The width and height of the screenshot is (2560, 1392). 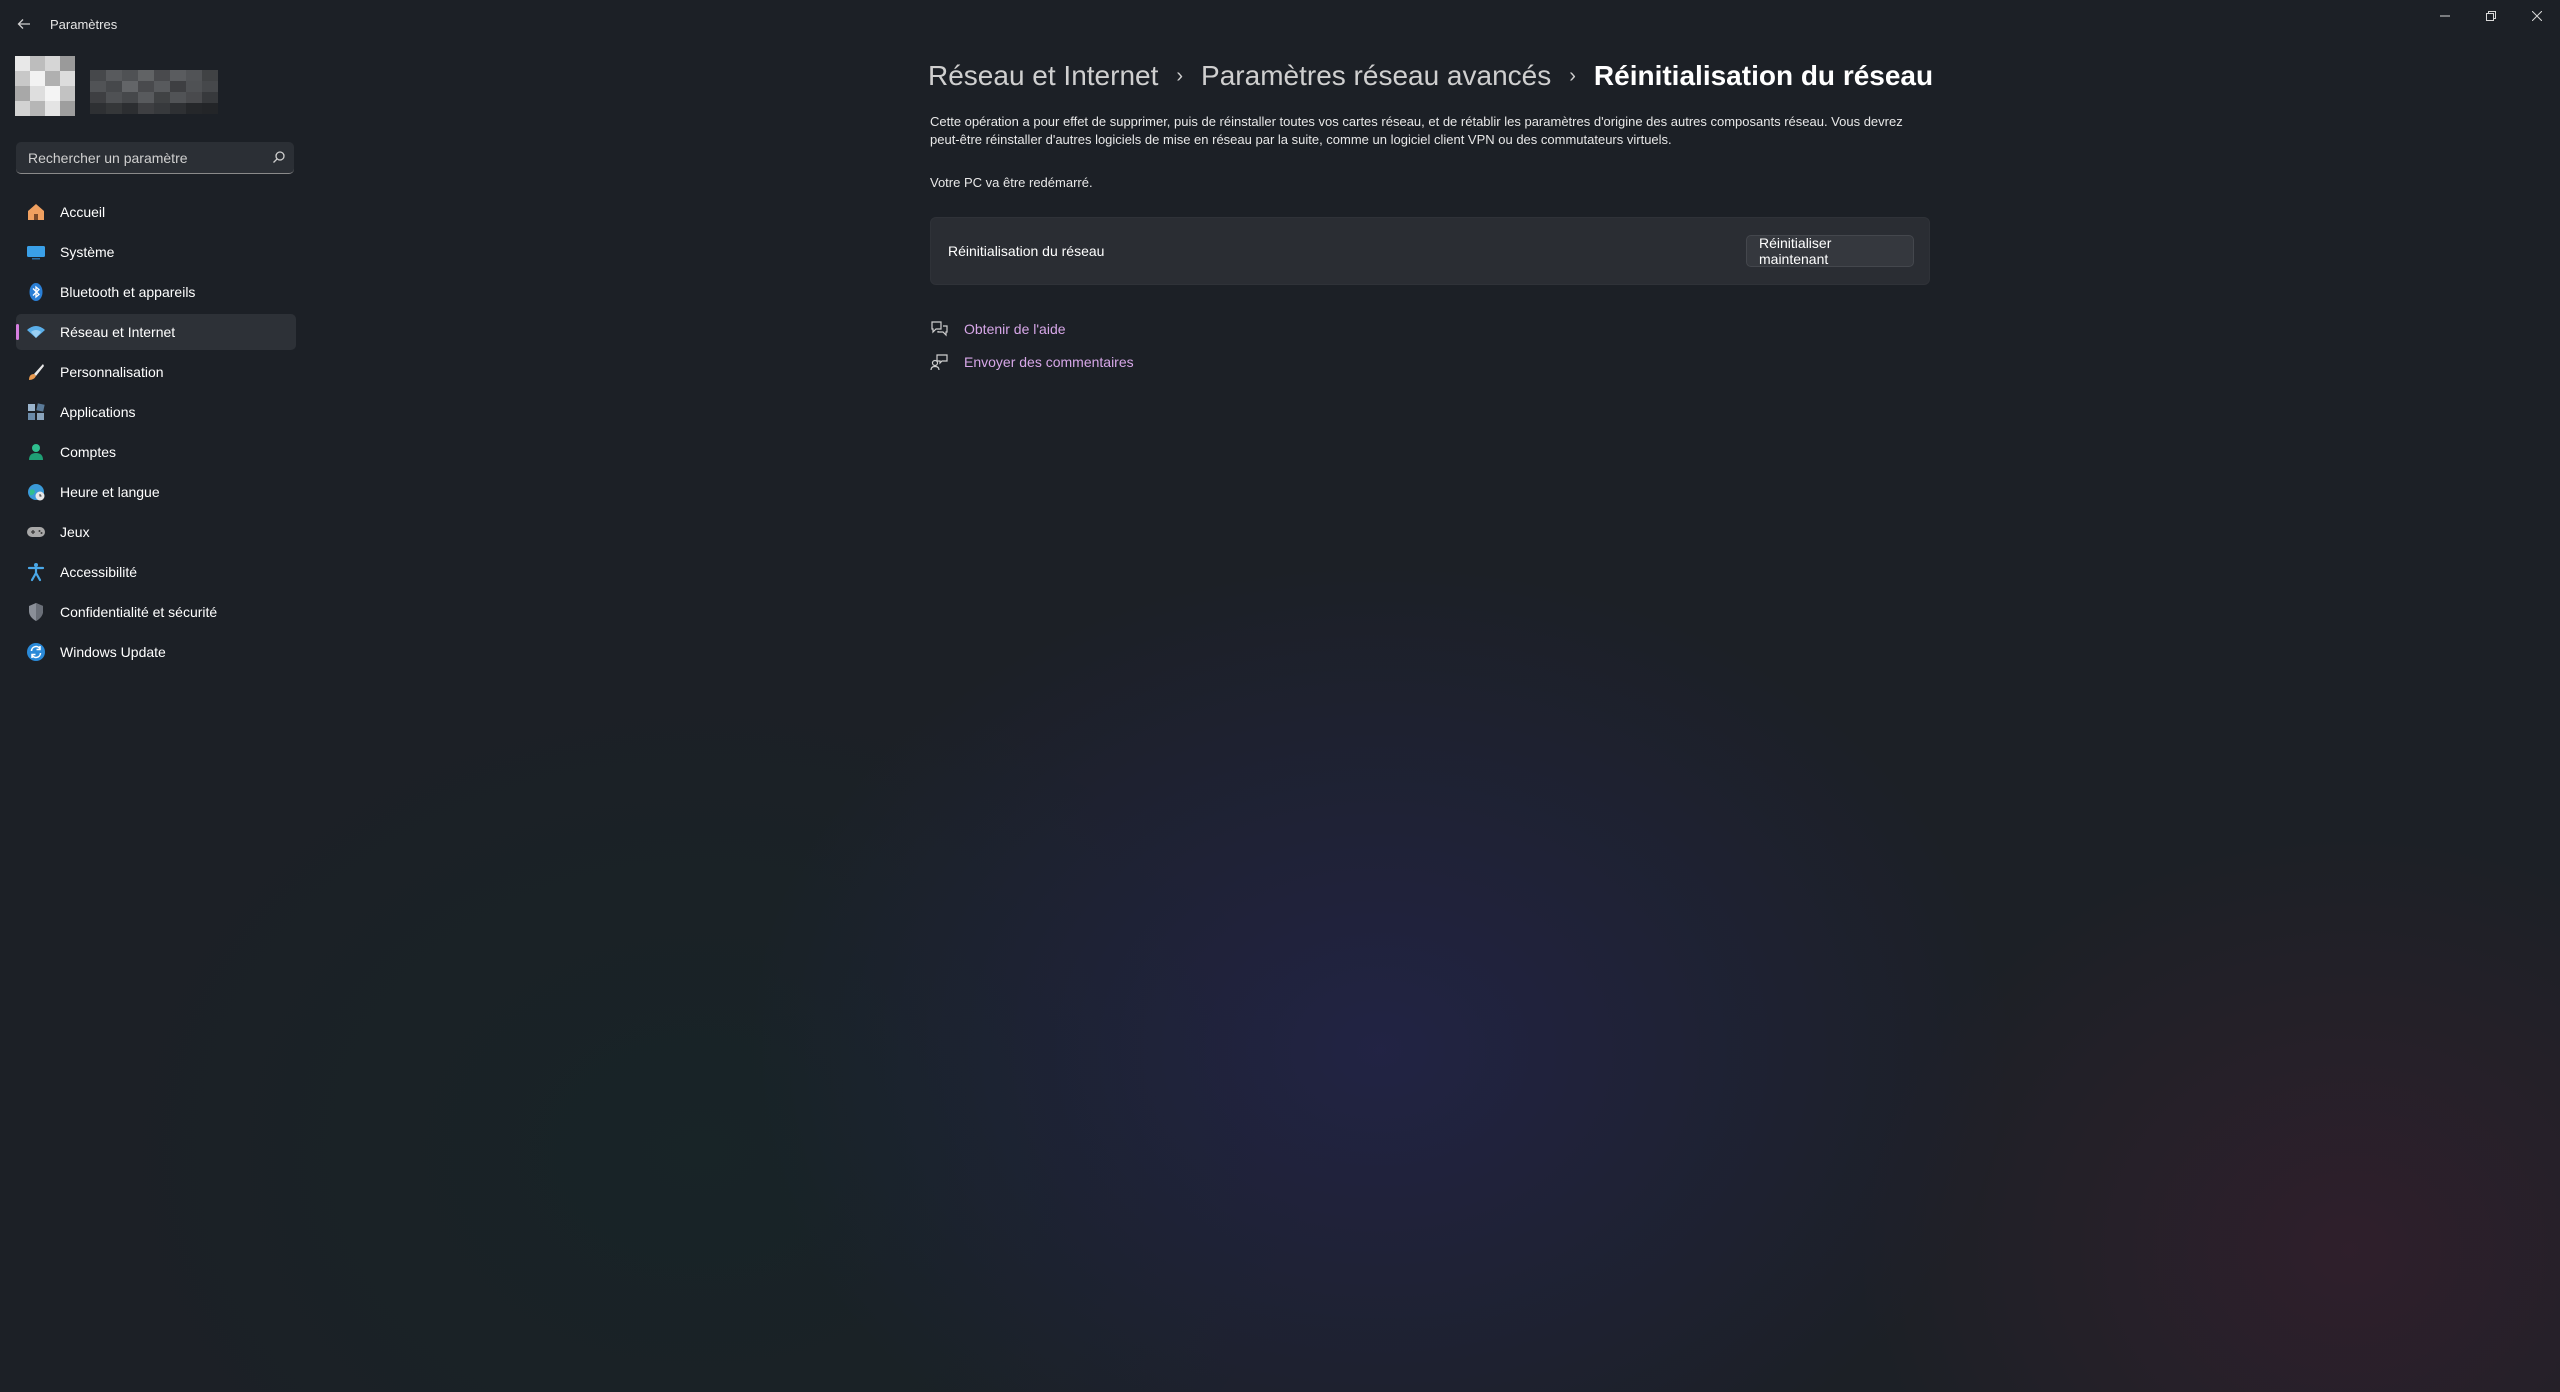 I want to click on sidebar-item-reseau: Réseau et Internet, so click(x=156, y=332).